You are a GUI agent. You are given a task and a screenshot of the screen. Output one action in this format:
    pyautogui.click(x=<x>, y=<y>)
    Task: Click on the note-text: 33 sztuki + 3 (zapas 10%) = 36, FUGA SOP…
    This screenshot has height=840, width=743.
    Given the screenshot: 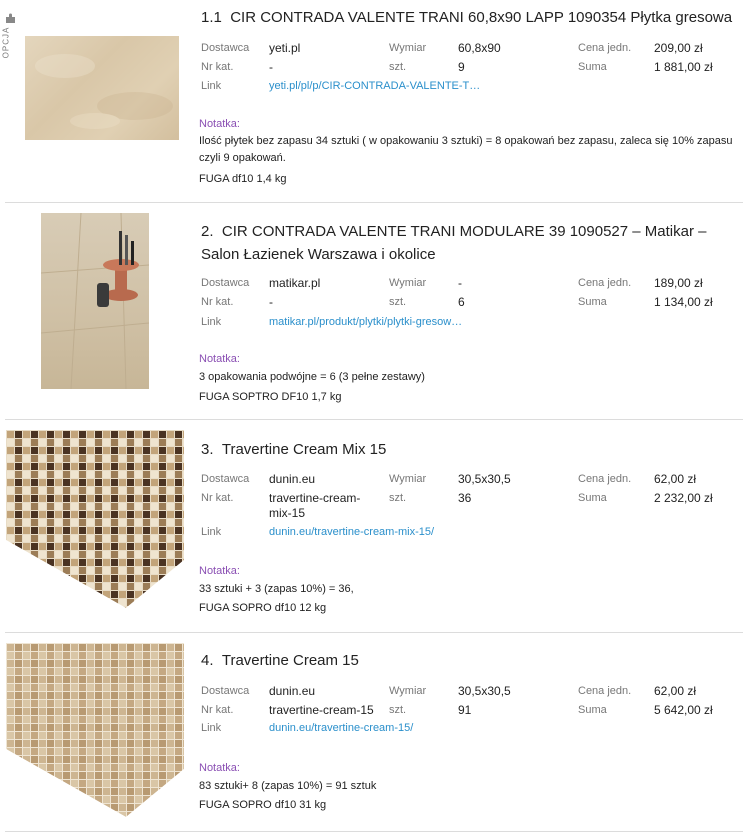 What is the action you would take?
    pyautogui.click(x=276, y=598)
    